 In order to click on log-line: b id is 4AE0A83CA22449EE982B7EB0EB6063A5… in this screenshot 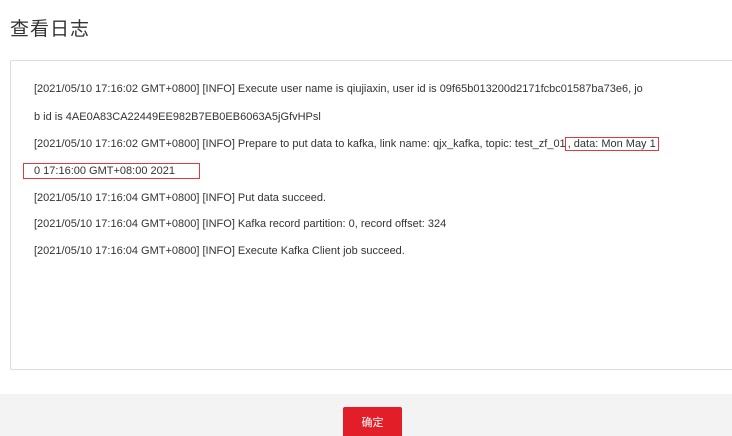, I will do `click(177, 117)`.